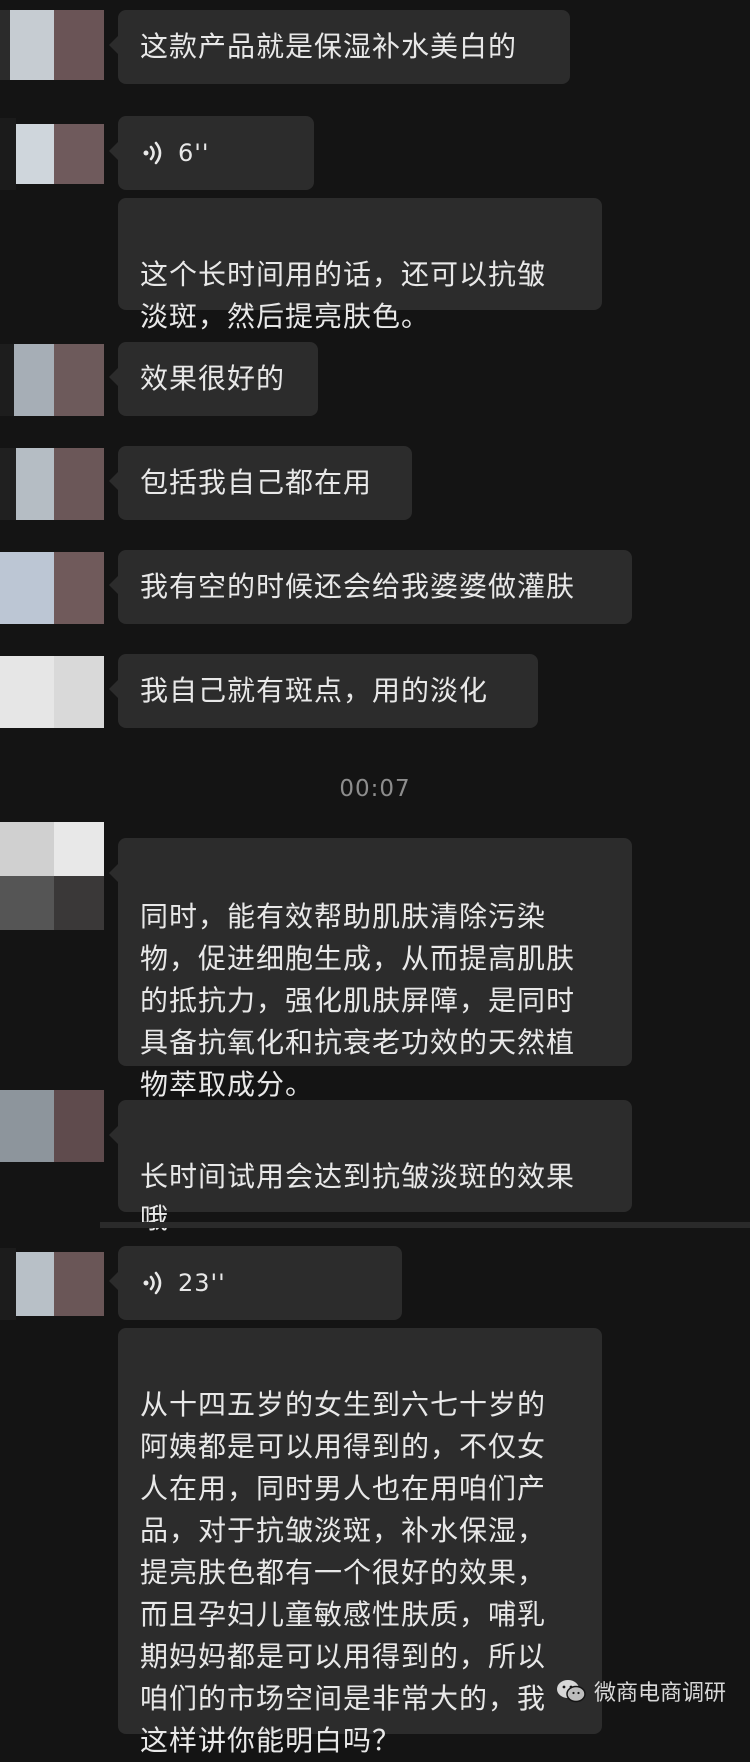 The width and height of the screenshot is (750, 1762). I want to click on message-text: 我自己就有斑点，用的淡化, so click(314, 690).